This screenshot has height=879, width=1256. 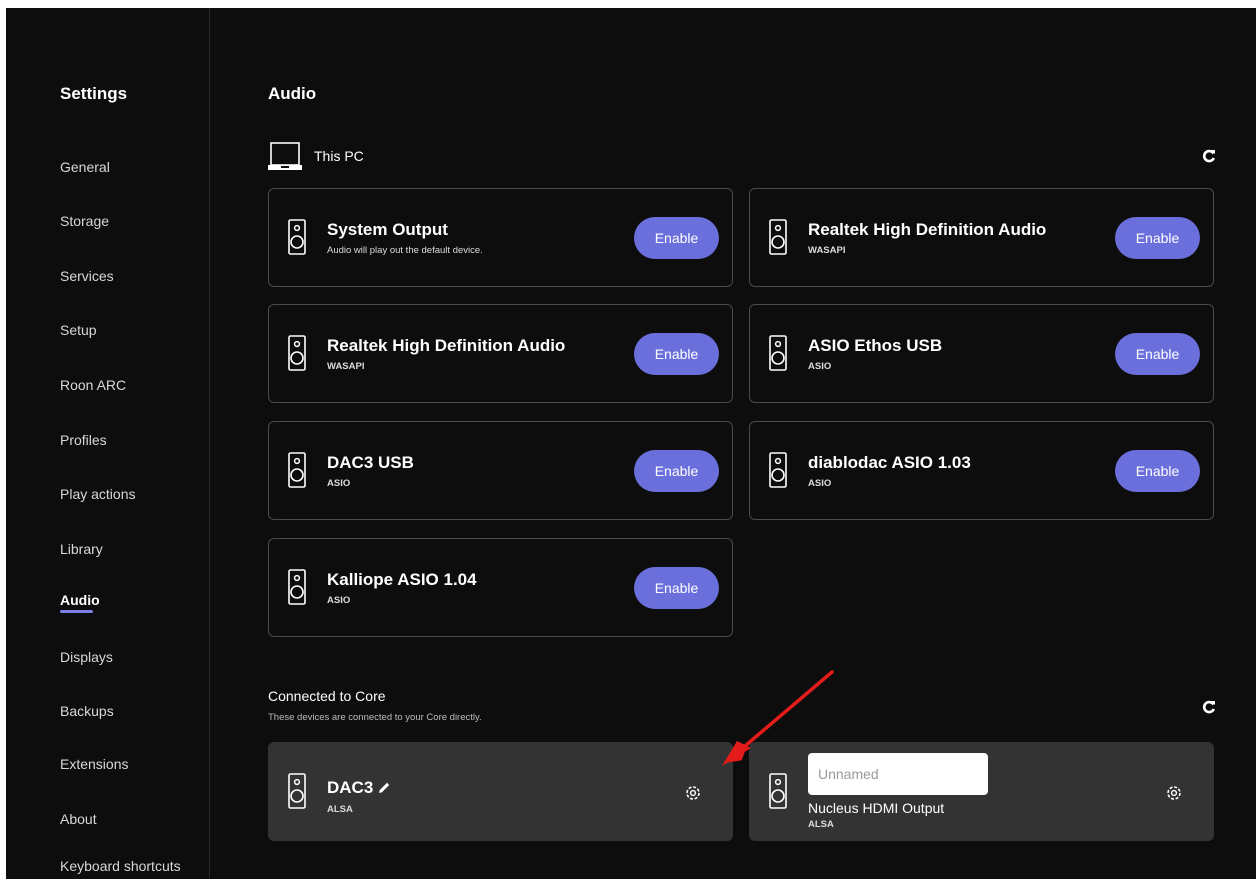 What do you see at coordinates (76, 611) in the screenshot?
I see `active-indicator` at bounding box center [76, 611].